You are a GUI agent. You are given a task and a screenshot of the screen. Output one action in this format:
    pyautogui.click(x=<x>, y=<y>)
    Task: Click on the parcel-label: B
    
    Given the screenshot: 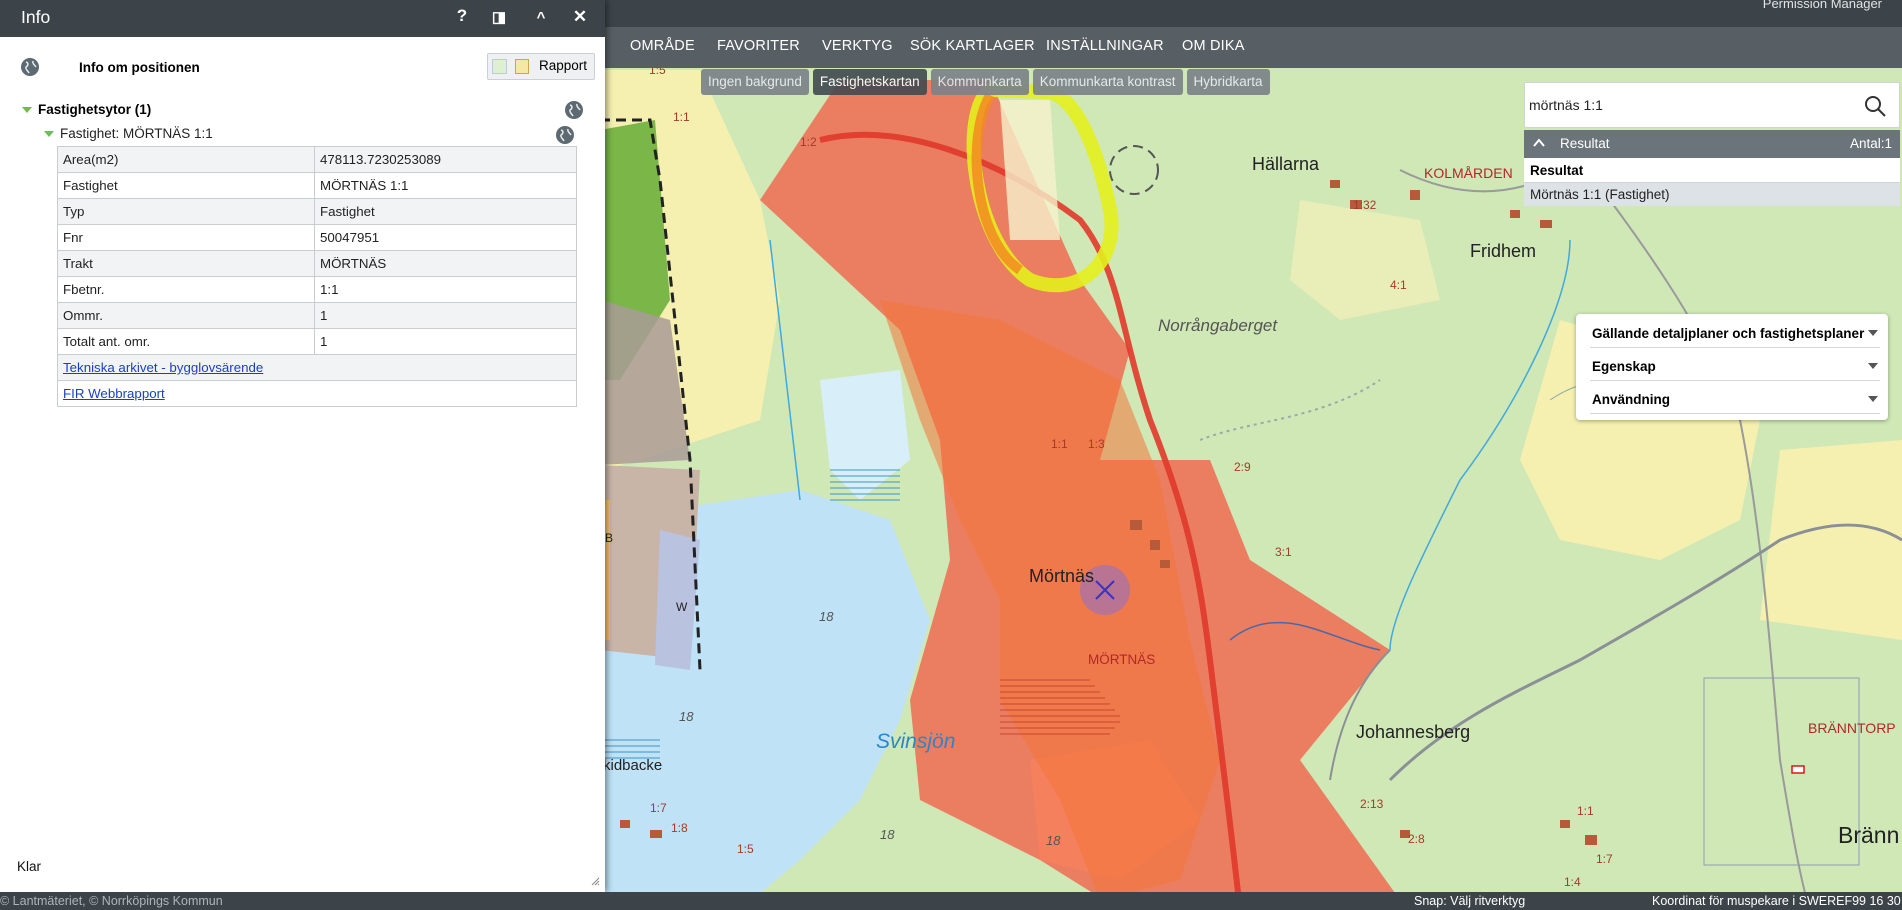 What is the action you would take?
    pyautogui.click(x=609, y=538)
    